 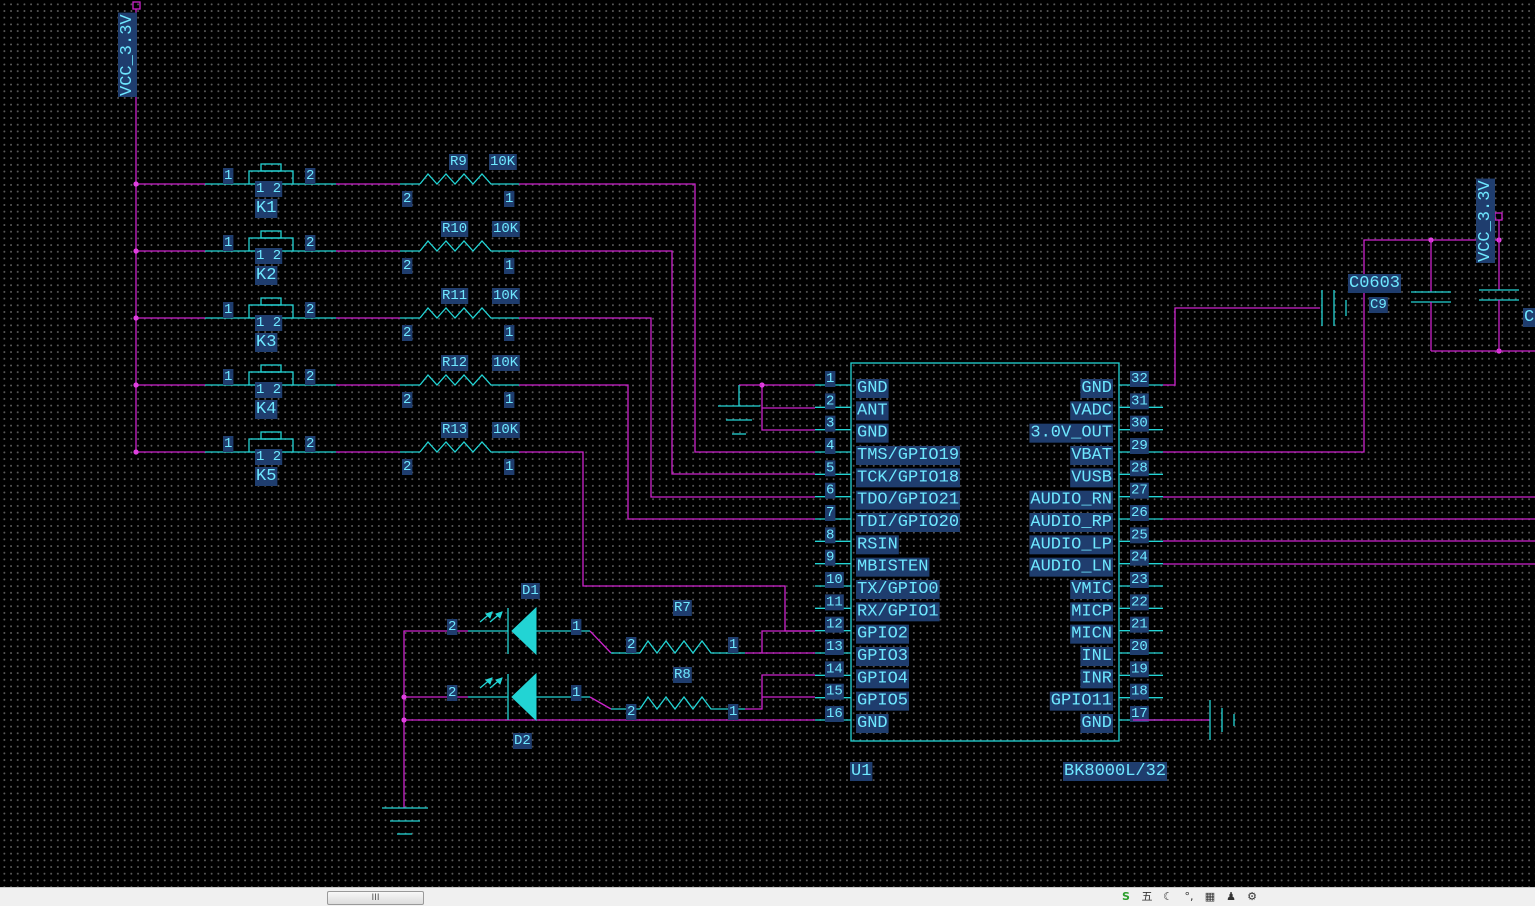 What do you see at coordinates (375, 898) in the screenshot?
I see `horizontal-scrollbar-thumb: III` at bounding box center [375, 898].